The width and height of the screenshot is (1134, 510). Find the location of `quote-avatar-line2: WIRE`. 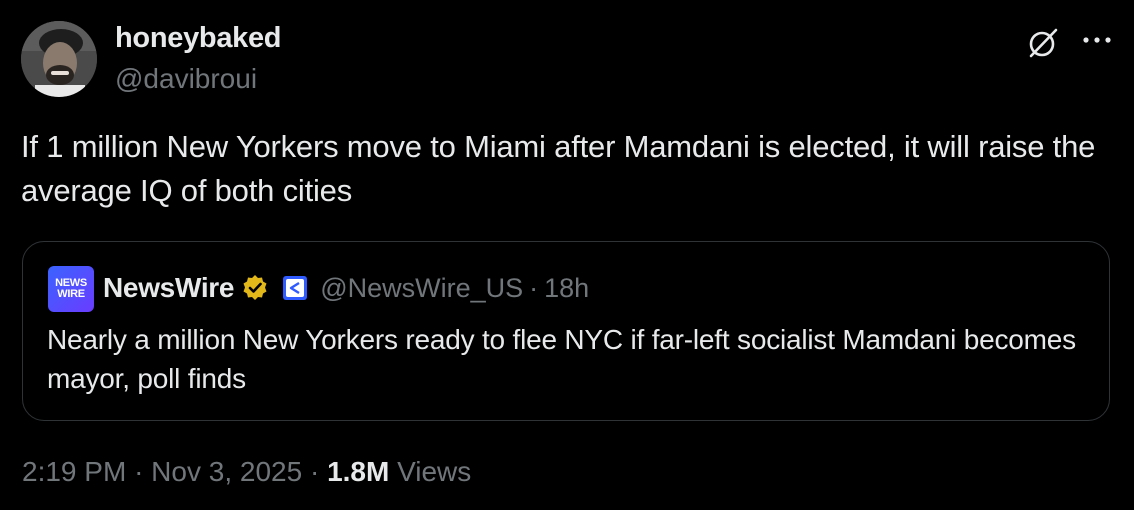

quote-avatar-line2: WIRE is located at coordinates (71, 294).